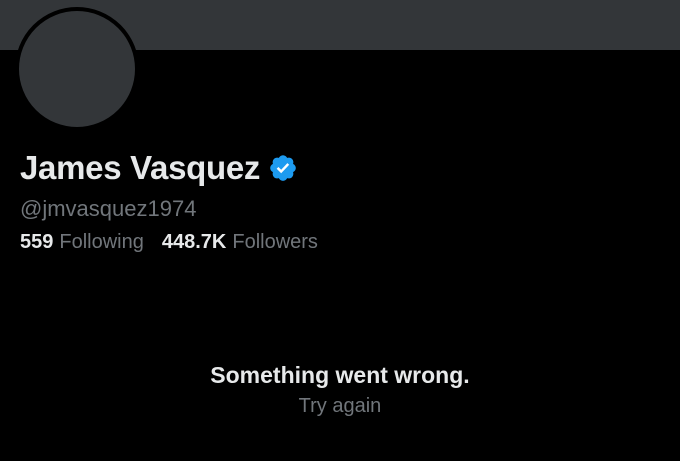 This screenshot has width=680, height=461. Describe the element at coordinates (340, 375) in the screenshot. I see `error-title: Something went wrong.` at that location.